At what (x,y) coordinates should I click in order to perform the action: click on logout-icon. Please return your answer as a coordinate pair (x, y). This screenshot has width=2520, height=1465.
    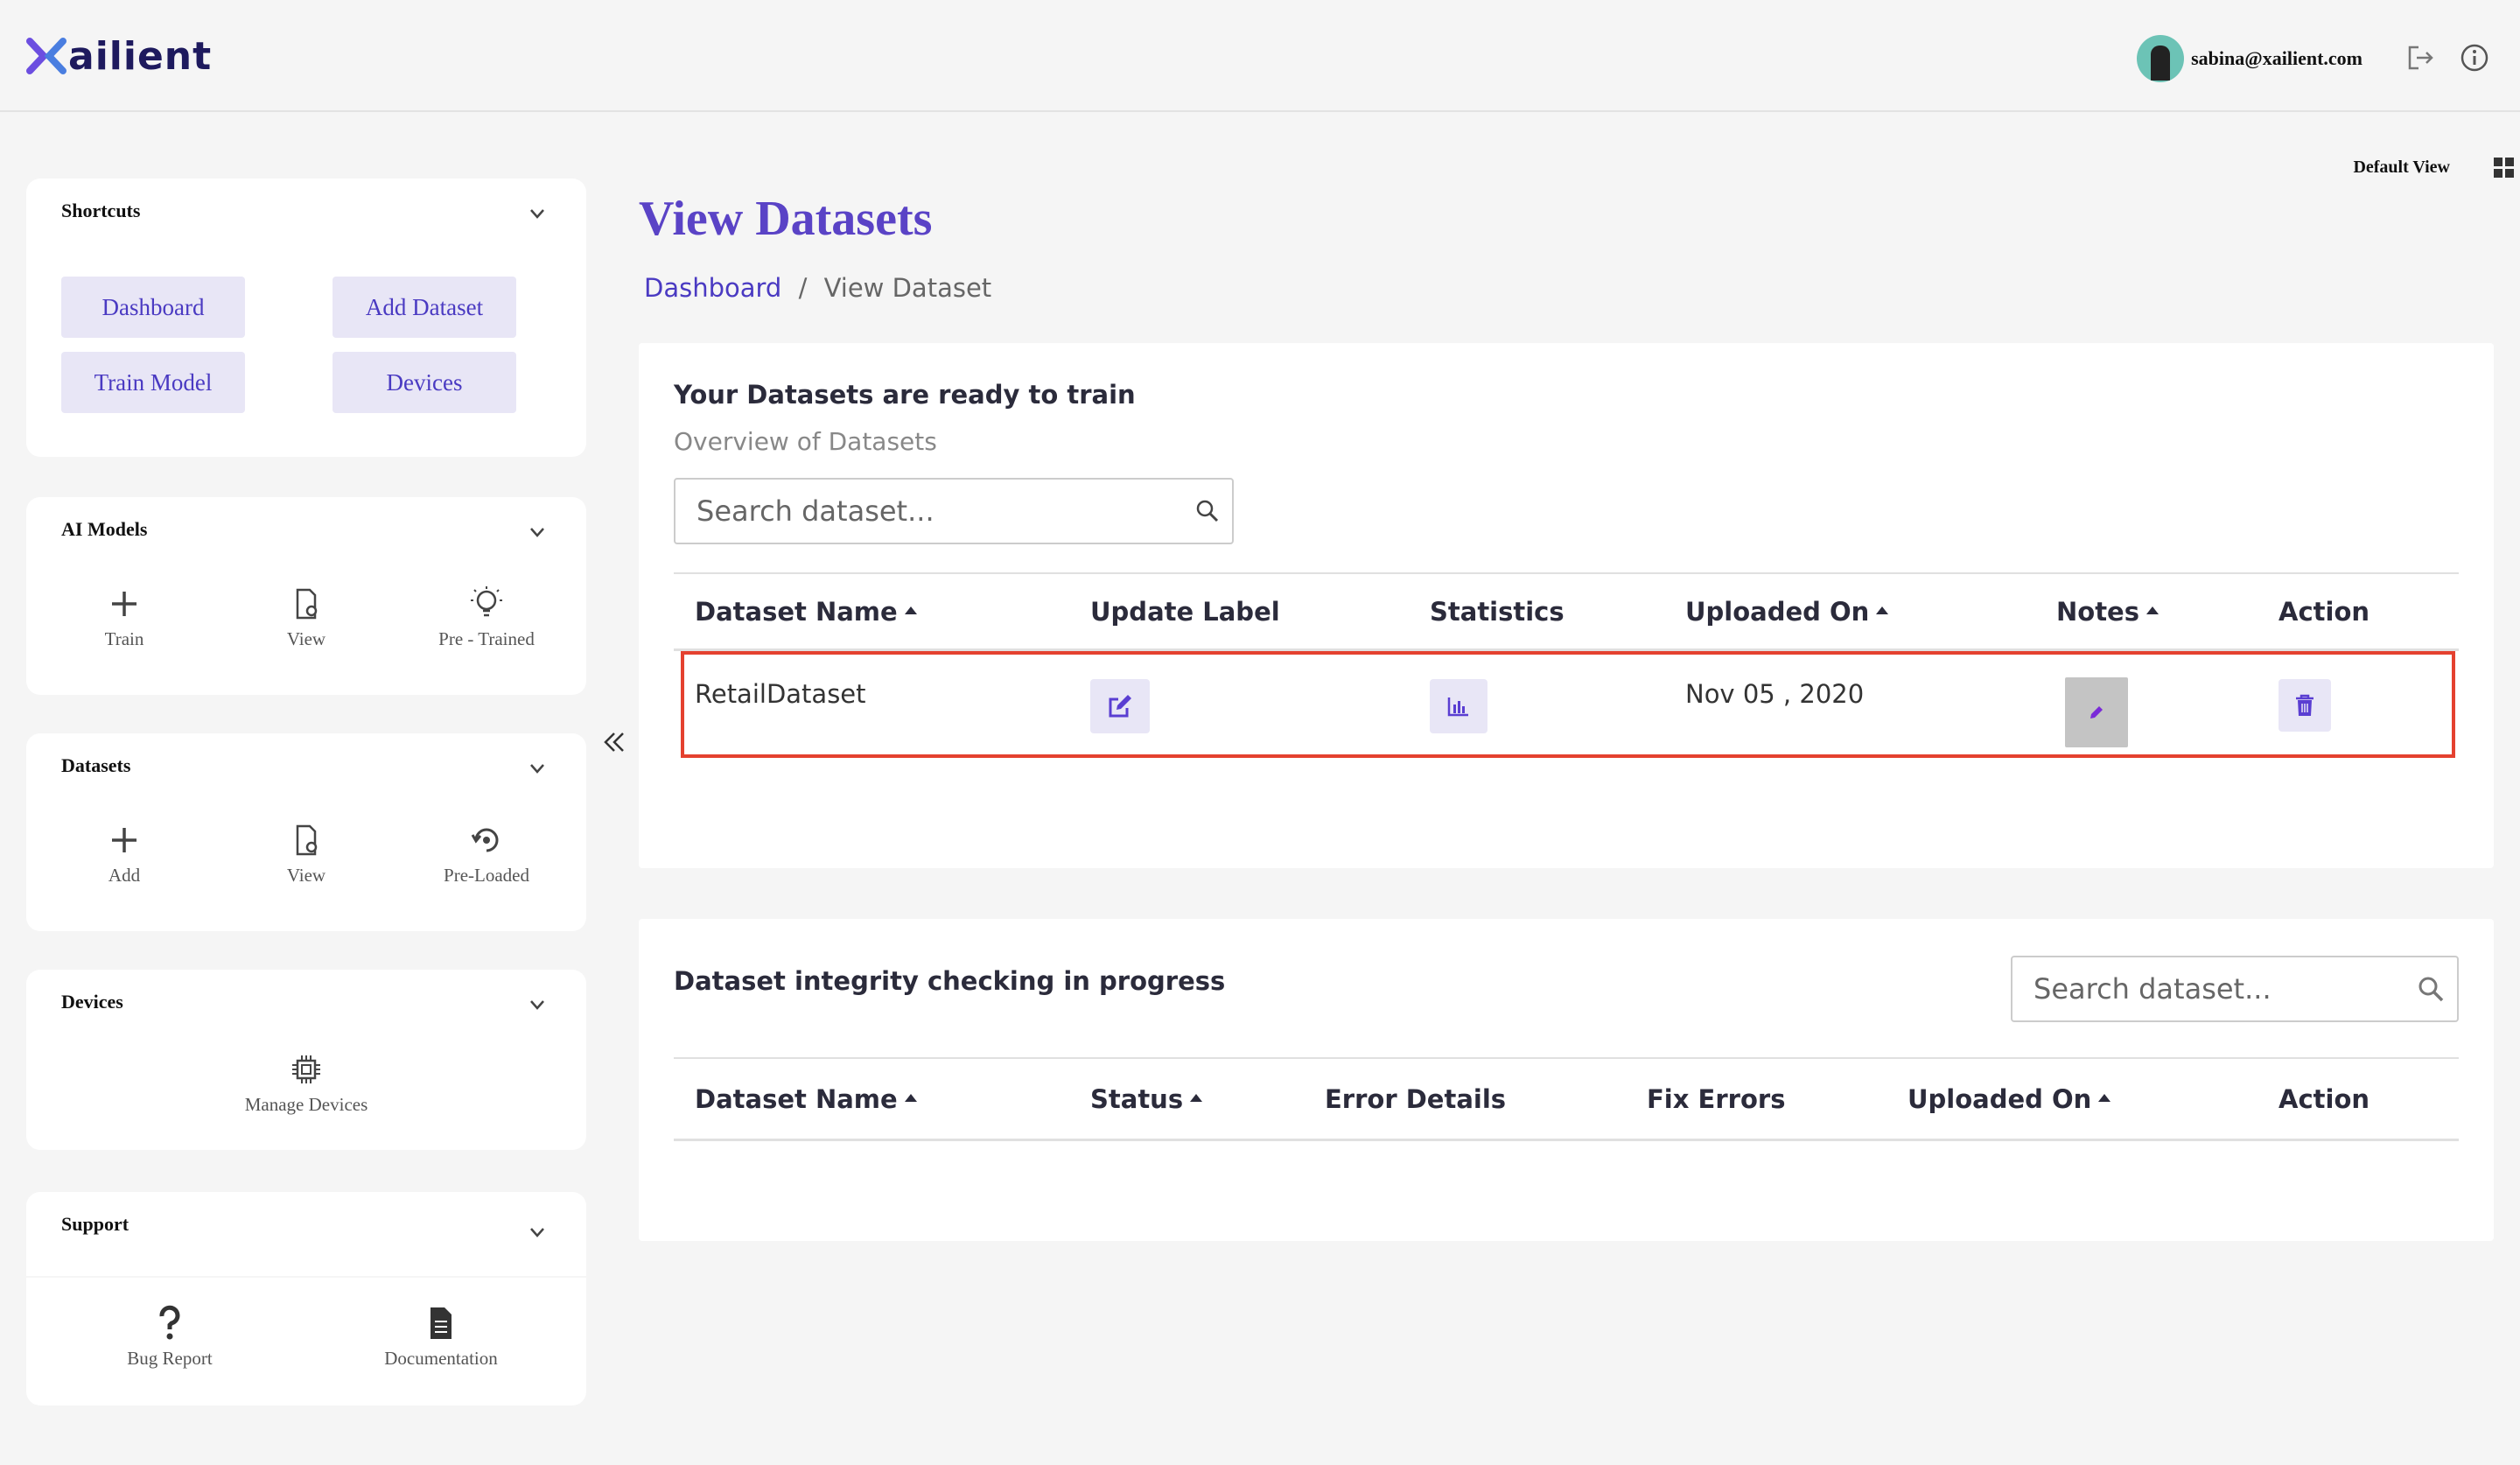
    Looking at the image, I should click on (2420, 58).